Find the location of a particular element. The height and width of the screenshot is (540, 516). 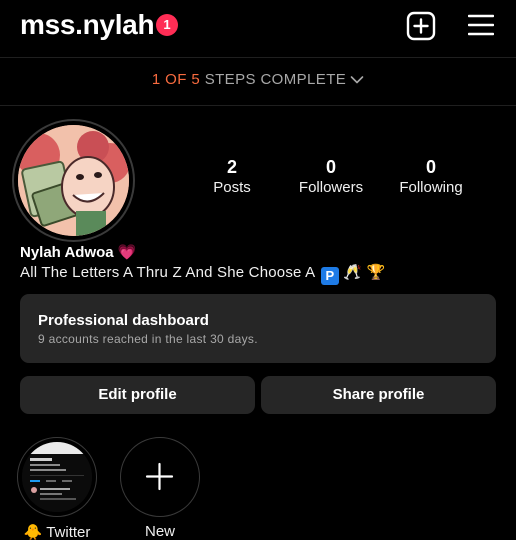

following-count: 0 is located at coordinates (430, 167).